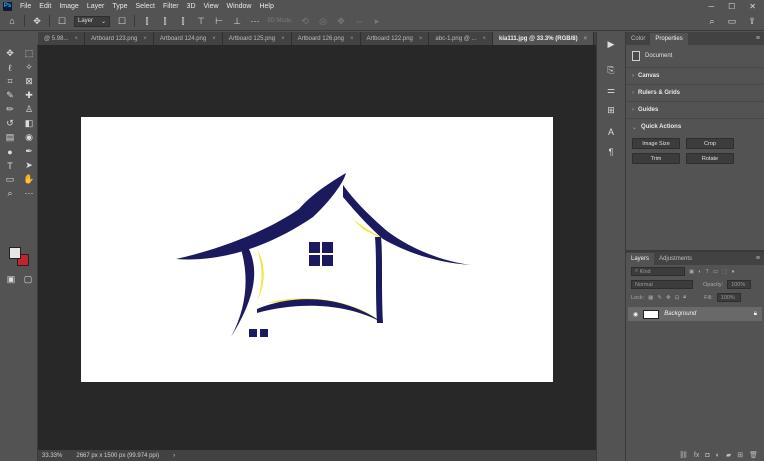  Describe the element at coordinates (461, 38) in the screenshot. I see `doc-tab: abc-1.png @ ... ×` at that location.